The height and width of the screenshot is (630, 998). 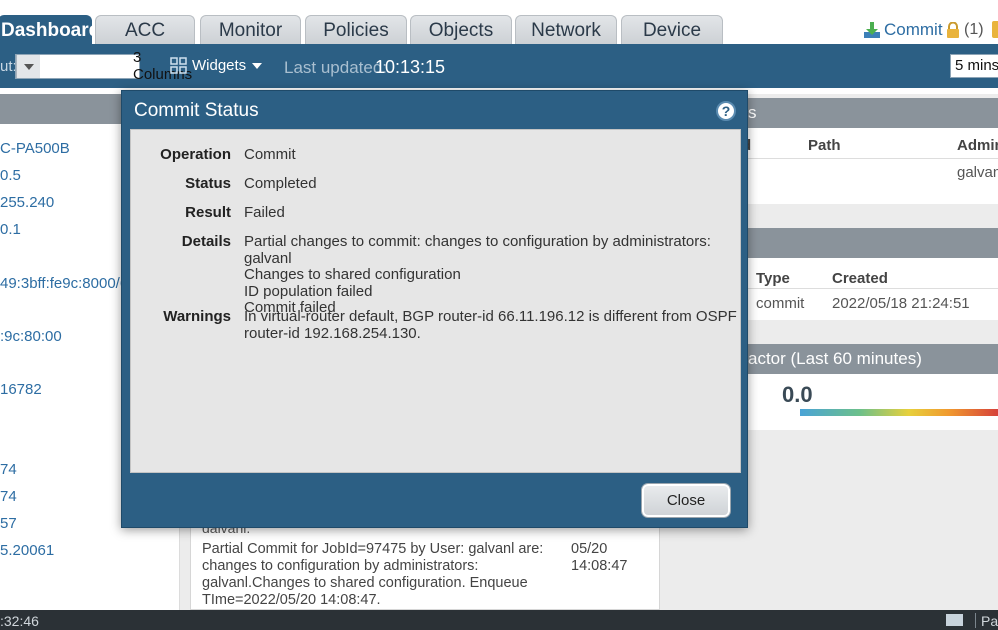 What do you see at coordinates (31, 336) in the screenshot?
I see `info-value: :9c:80:00` at bounding box center [31, 336].